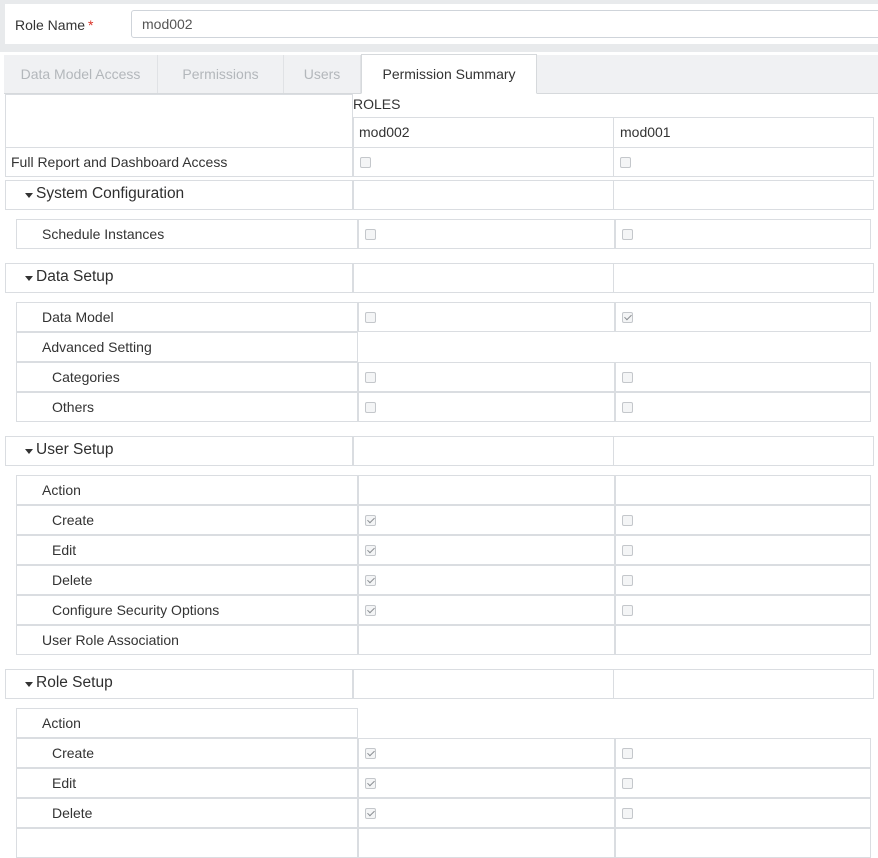 The width and height of the screenshot is (878, 858). I want to click on tab-permissions: Permissions, so click(221, 74).